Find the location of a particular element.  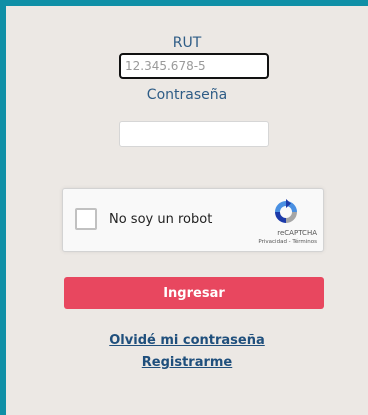

register-link: Registrarme is located at coordinates (187, 363).